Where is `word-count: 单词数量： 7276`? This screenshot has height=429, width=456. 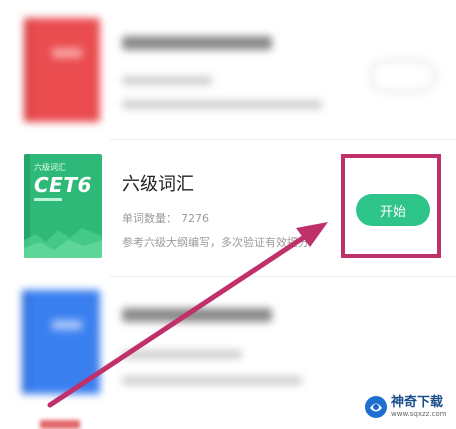 word-count: 单词数量： 7276 is located at coordinates (165, 218).